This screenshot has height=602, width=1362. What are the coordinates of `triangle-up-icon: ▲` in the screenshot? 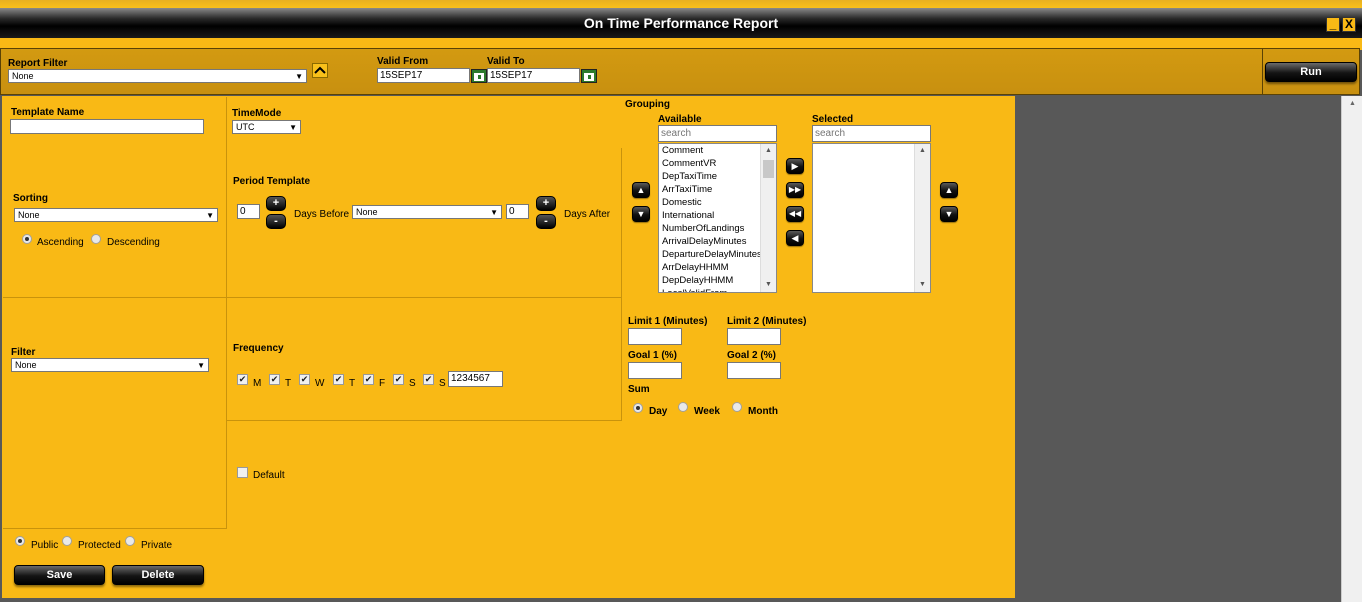 It's located at (949, 190).